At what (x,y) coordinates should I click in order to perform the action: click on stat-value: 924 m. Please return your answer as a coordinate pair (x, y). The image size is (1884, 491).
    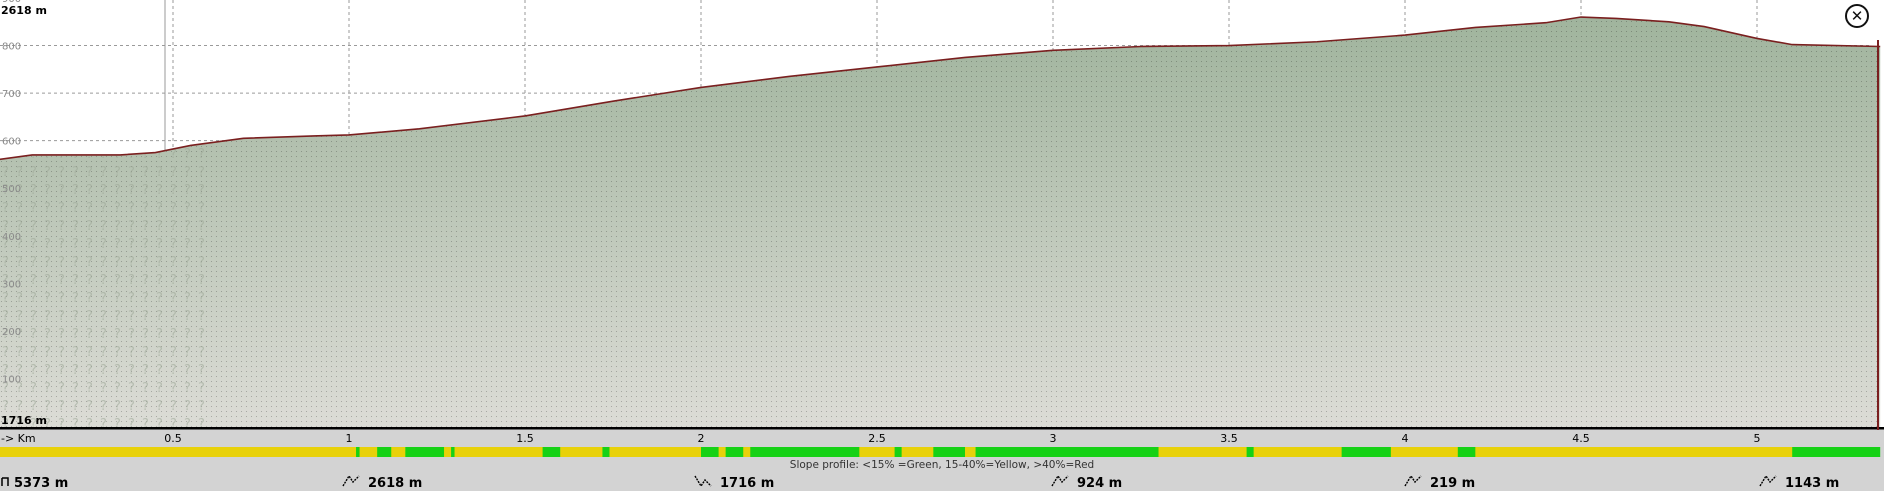
    Looking at the image, I should click on (1099, 483).